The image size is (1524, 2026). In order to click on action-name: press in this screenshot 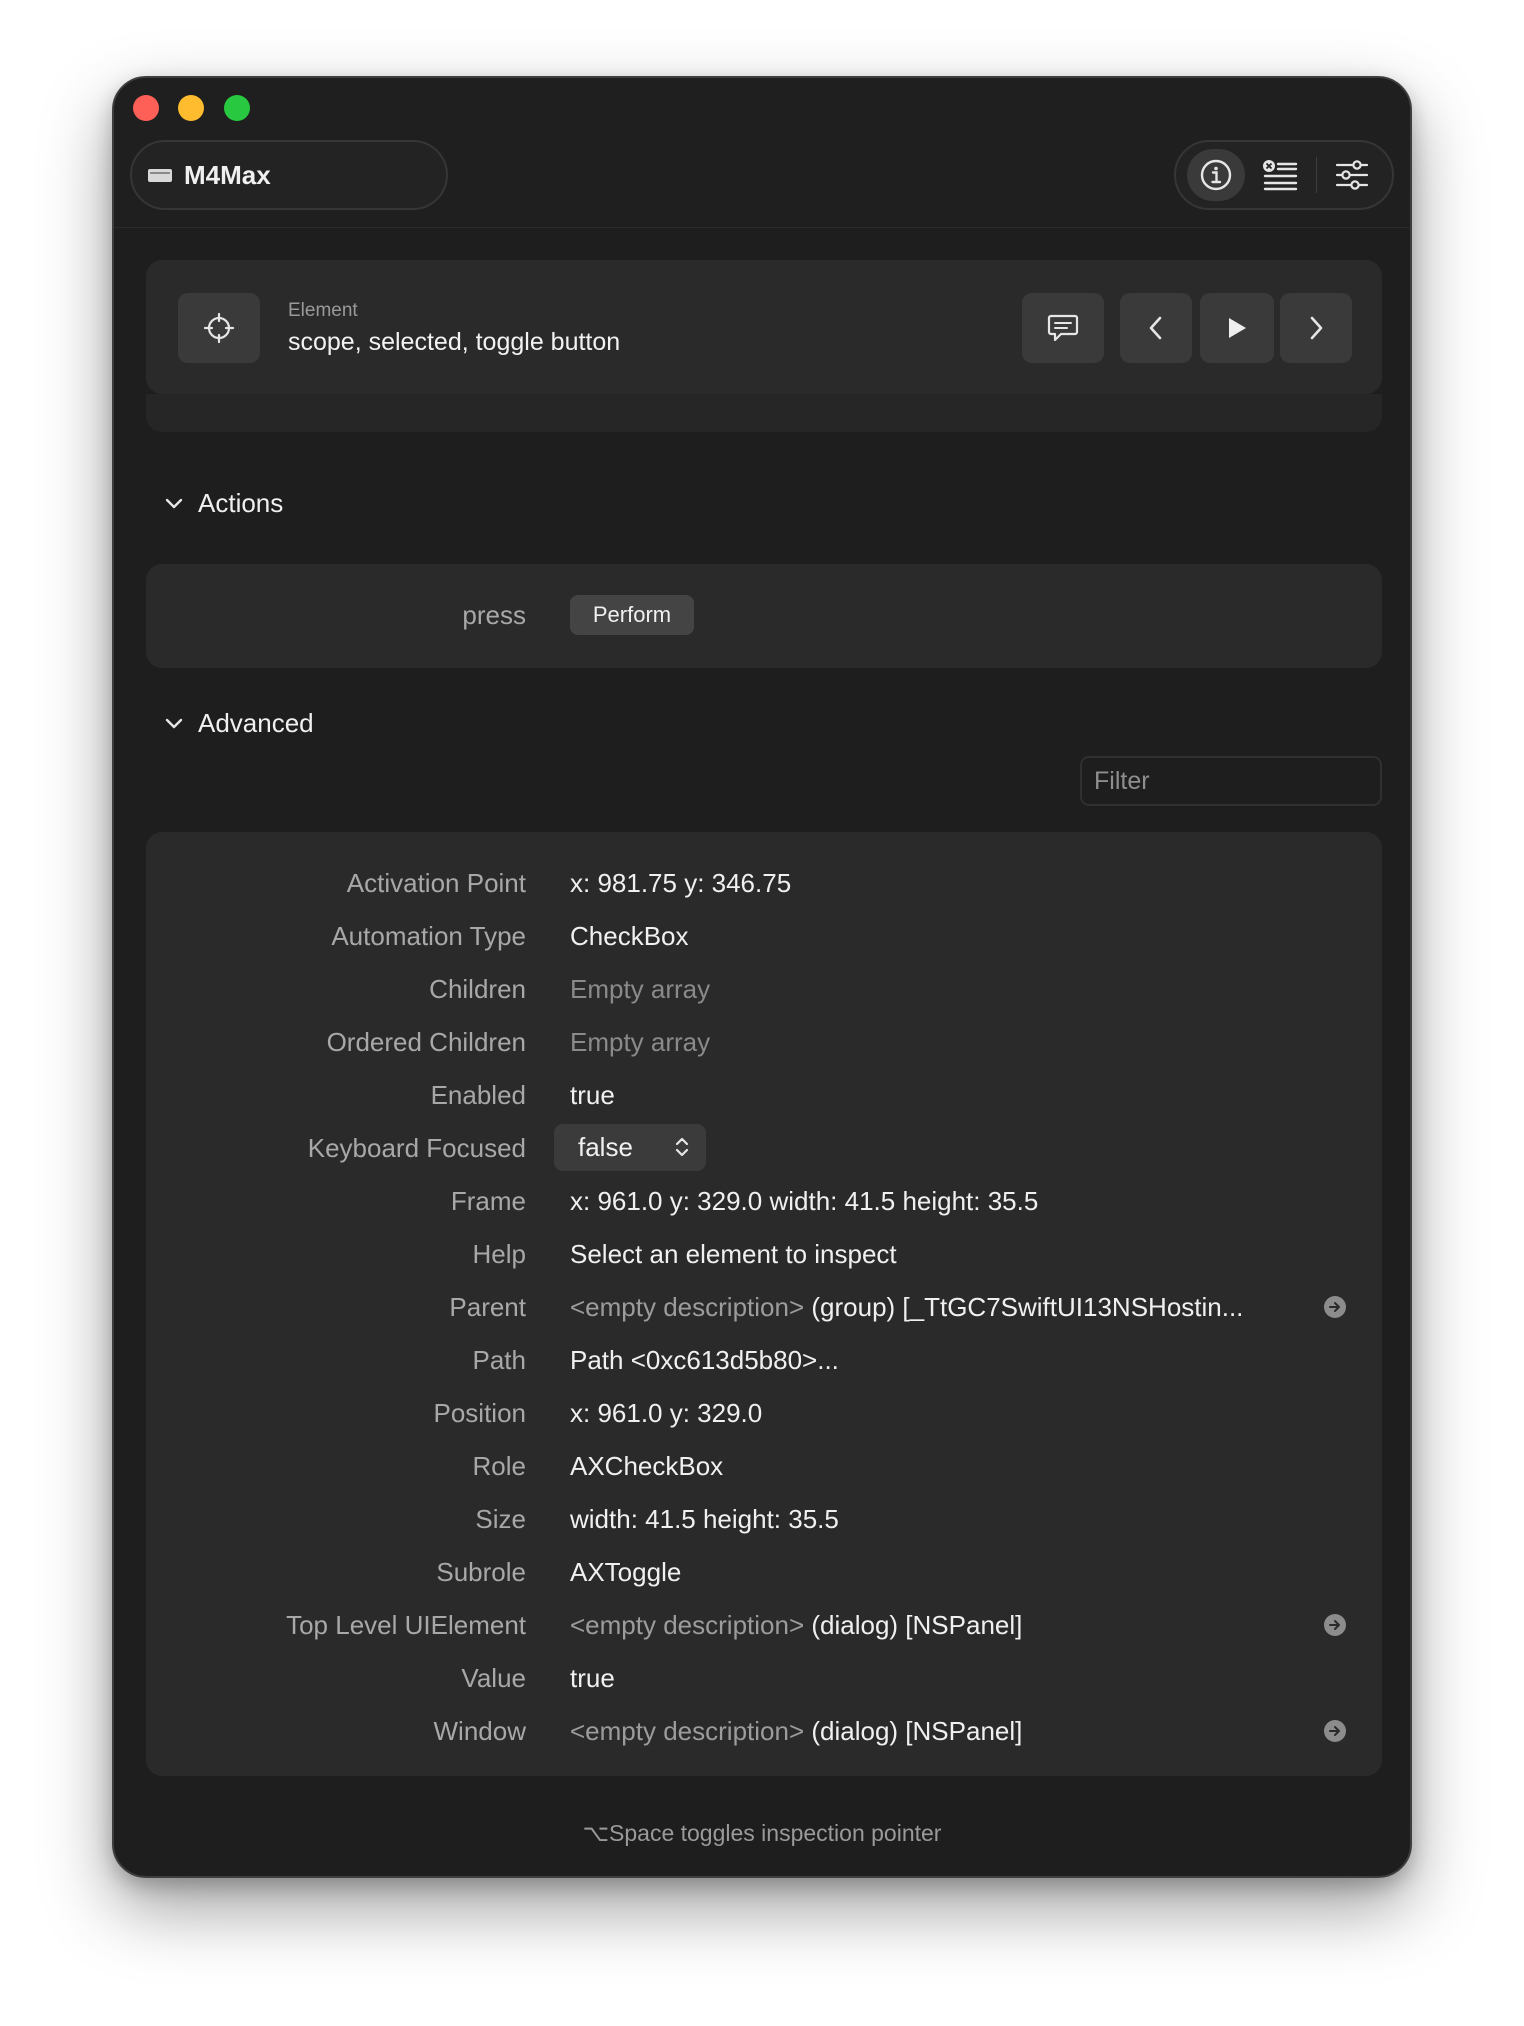, I will do `click(494, 615)`.